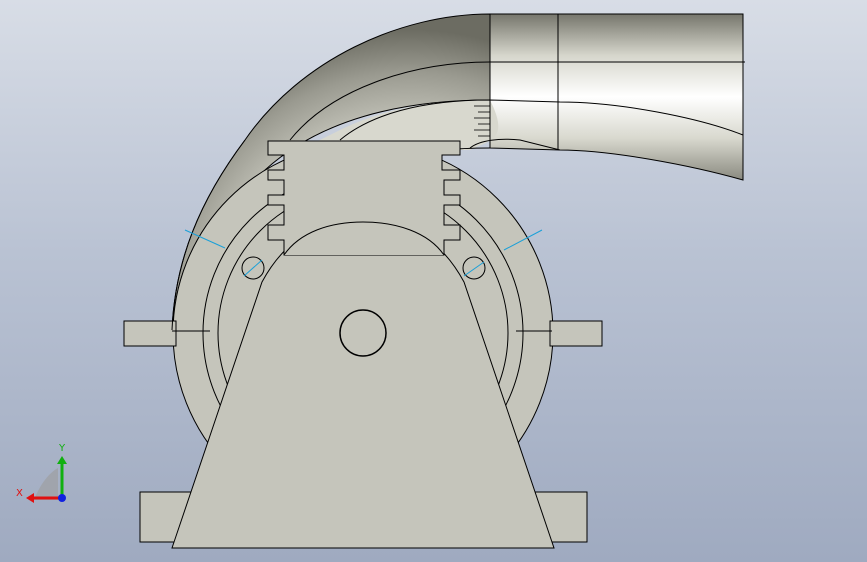 The height and width of the screenshot is (562, 867). Describe the element at coordinates (150, 333) in the screenshot. I see `left-flange` at that location.